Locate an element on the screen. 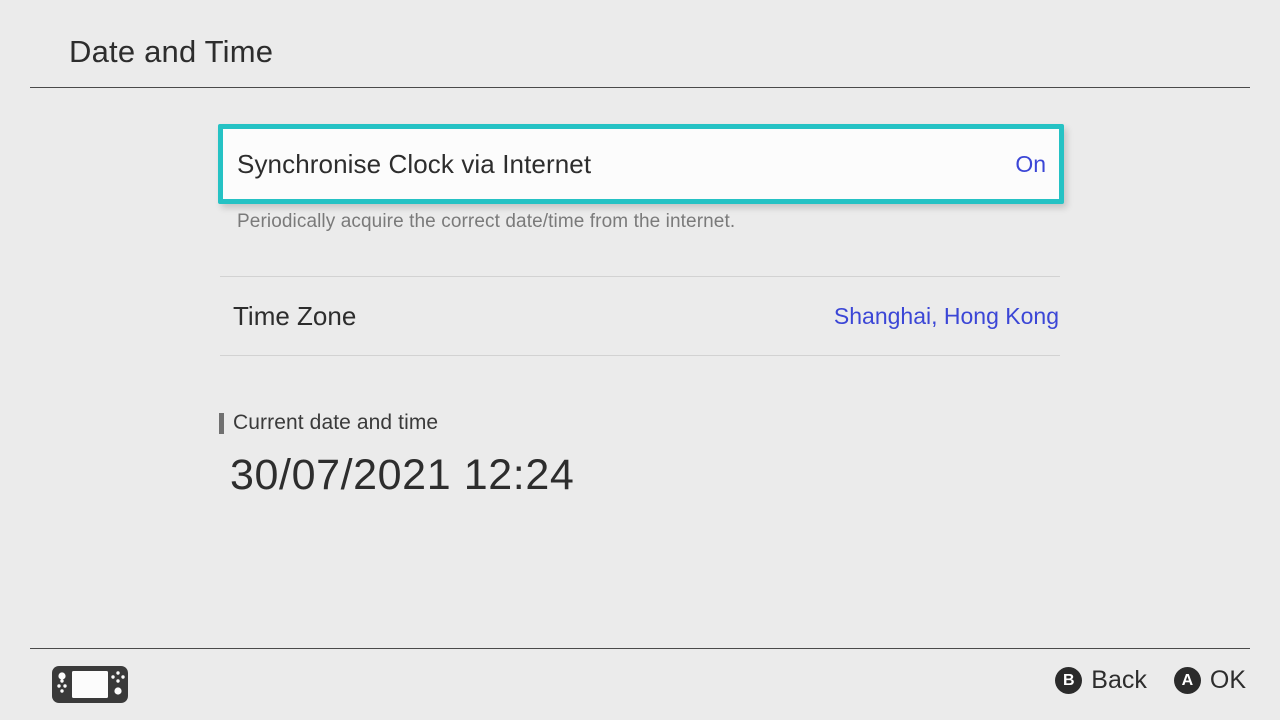 The height and width of the screenshot is (720, 1280). a-button-icon: A is located at coordinates (1187, 680).